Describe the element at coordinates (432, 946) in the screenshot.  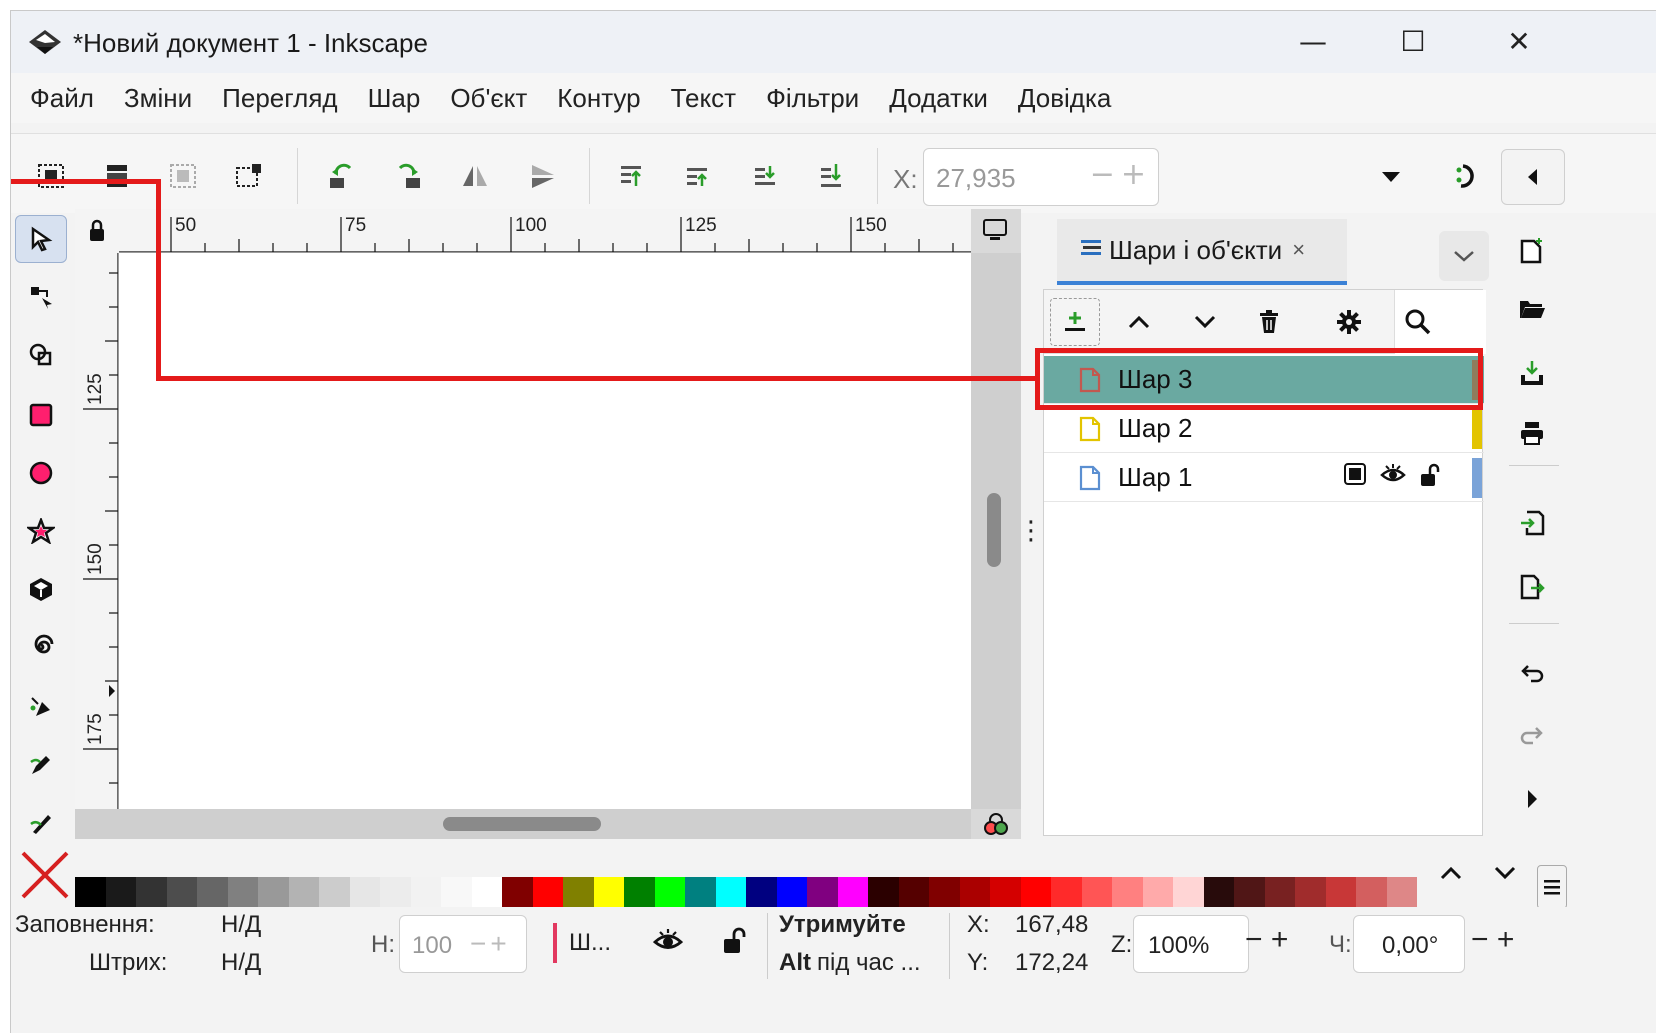
I see `opacity-value: 100` at that location.